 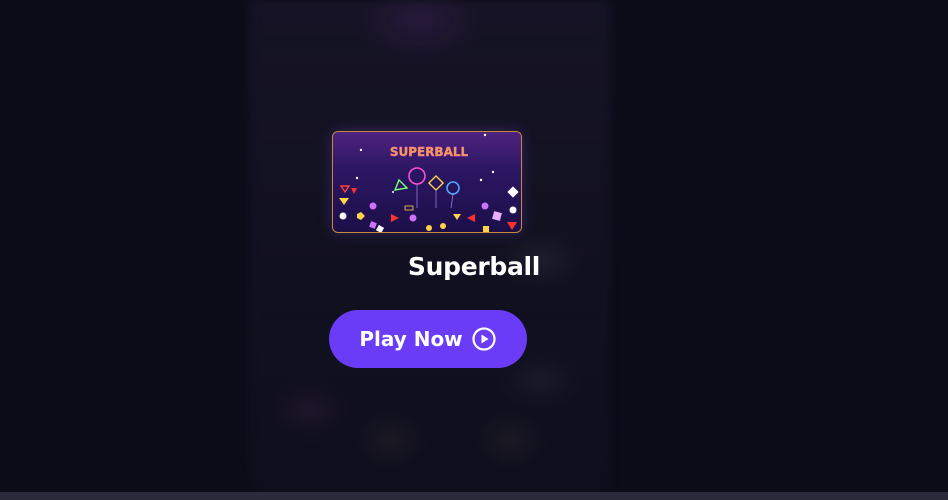 I want to click on thumbnail-artwork: SUPERBALL, so click(x=427, y=182).